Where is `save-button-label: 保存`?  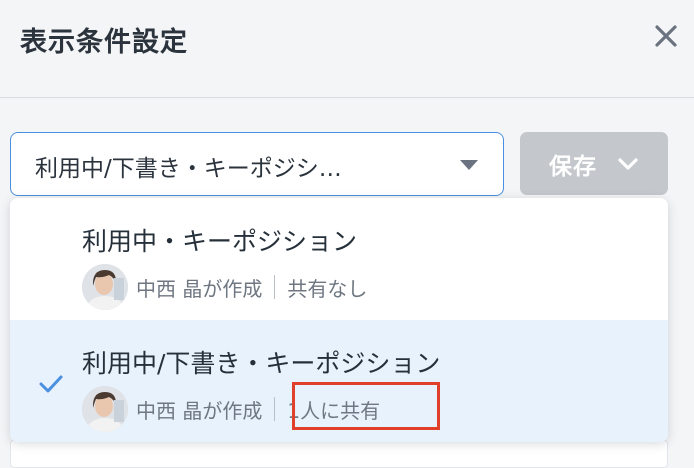
save-button-label: 保存 is located at coordinates (573, 166).